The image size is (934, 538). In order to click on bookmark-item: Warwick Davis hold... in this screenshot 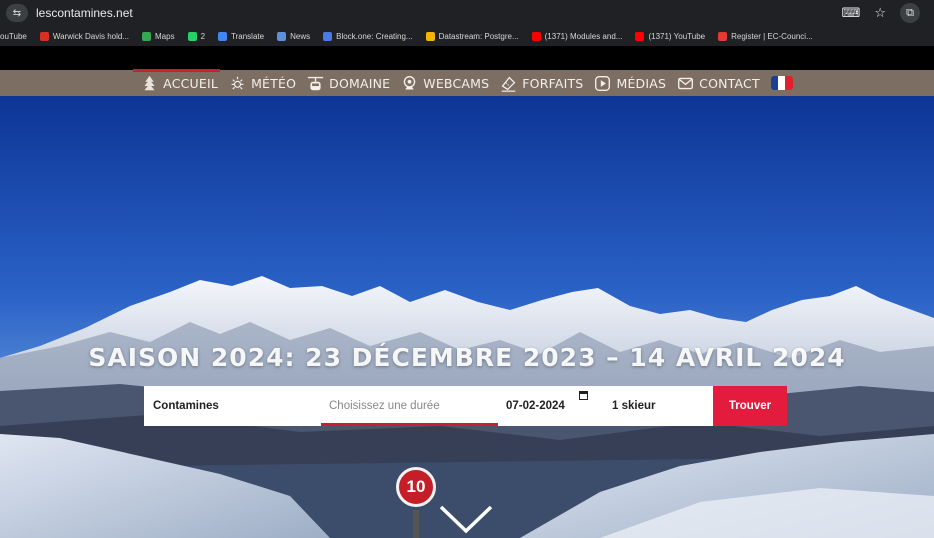, I will do `click(84, 36)`.